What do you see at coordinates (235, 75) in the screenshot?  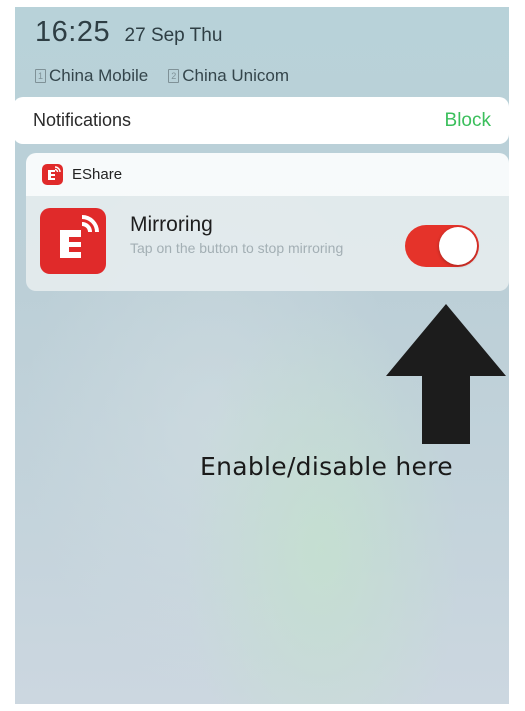 I see `carrier-name: China Unicom` at bounding box center [235, 75].